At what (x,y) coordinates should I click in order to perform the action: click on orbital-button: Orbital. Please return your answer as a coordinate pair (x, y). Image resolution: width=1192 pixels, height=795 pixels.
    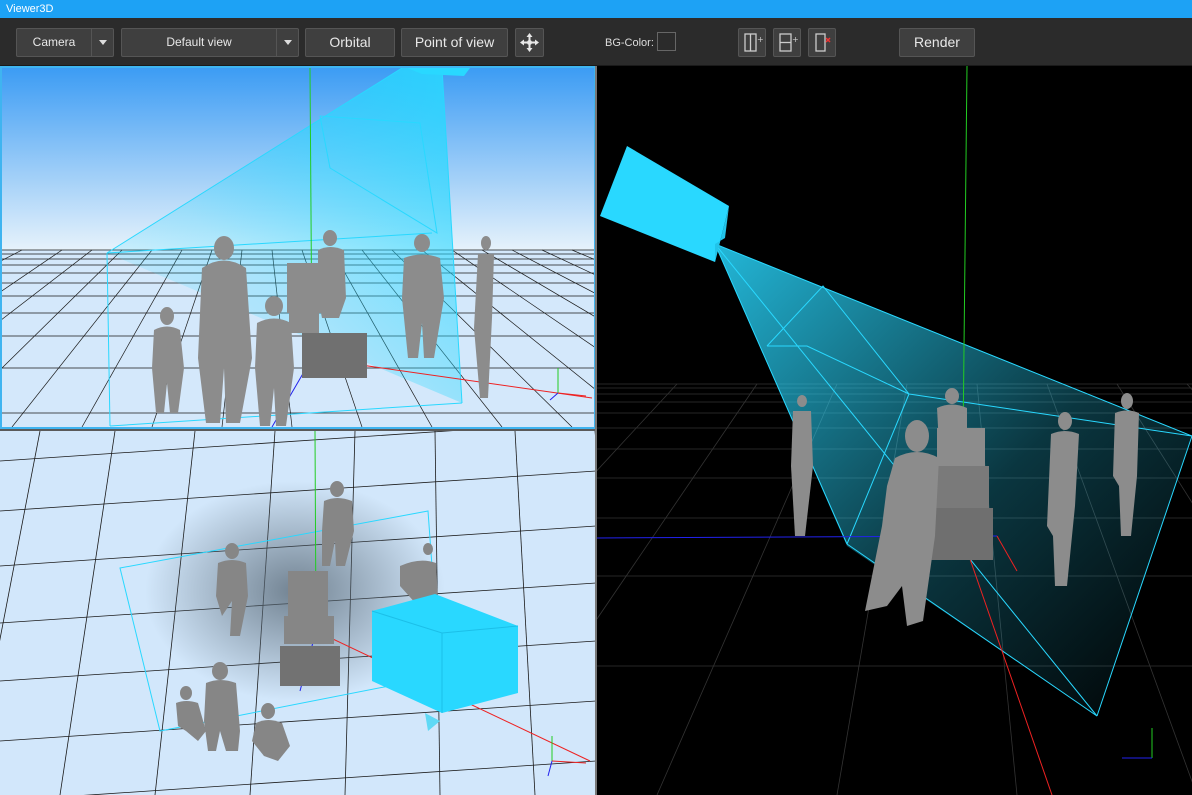
    Looking at the image, I should click on (350, 42).